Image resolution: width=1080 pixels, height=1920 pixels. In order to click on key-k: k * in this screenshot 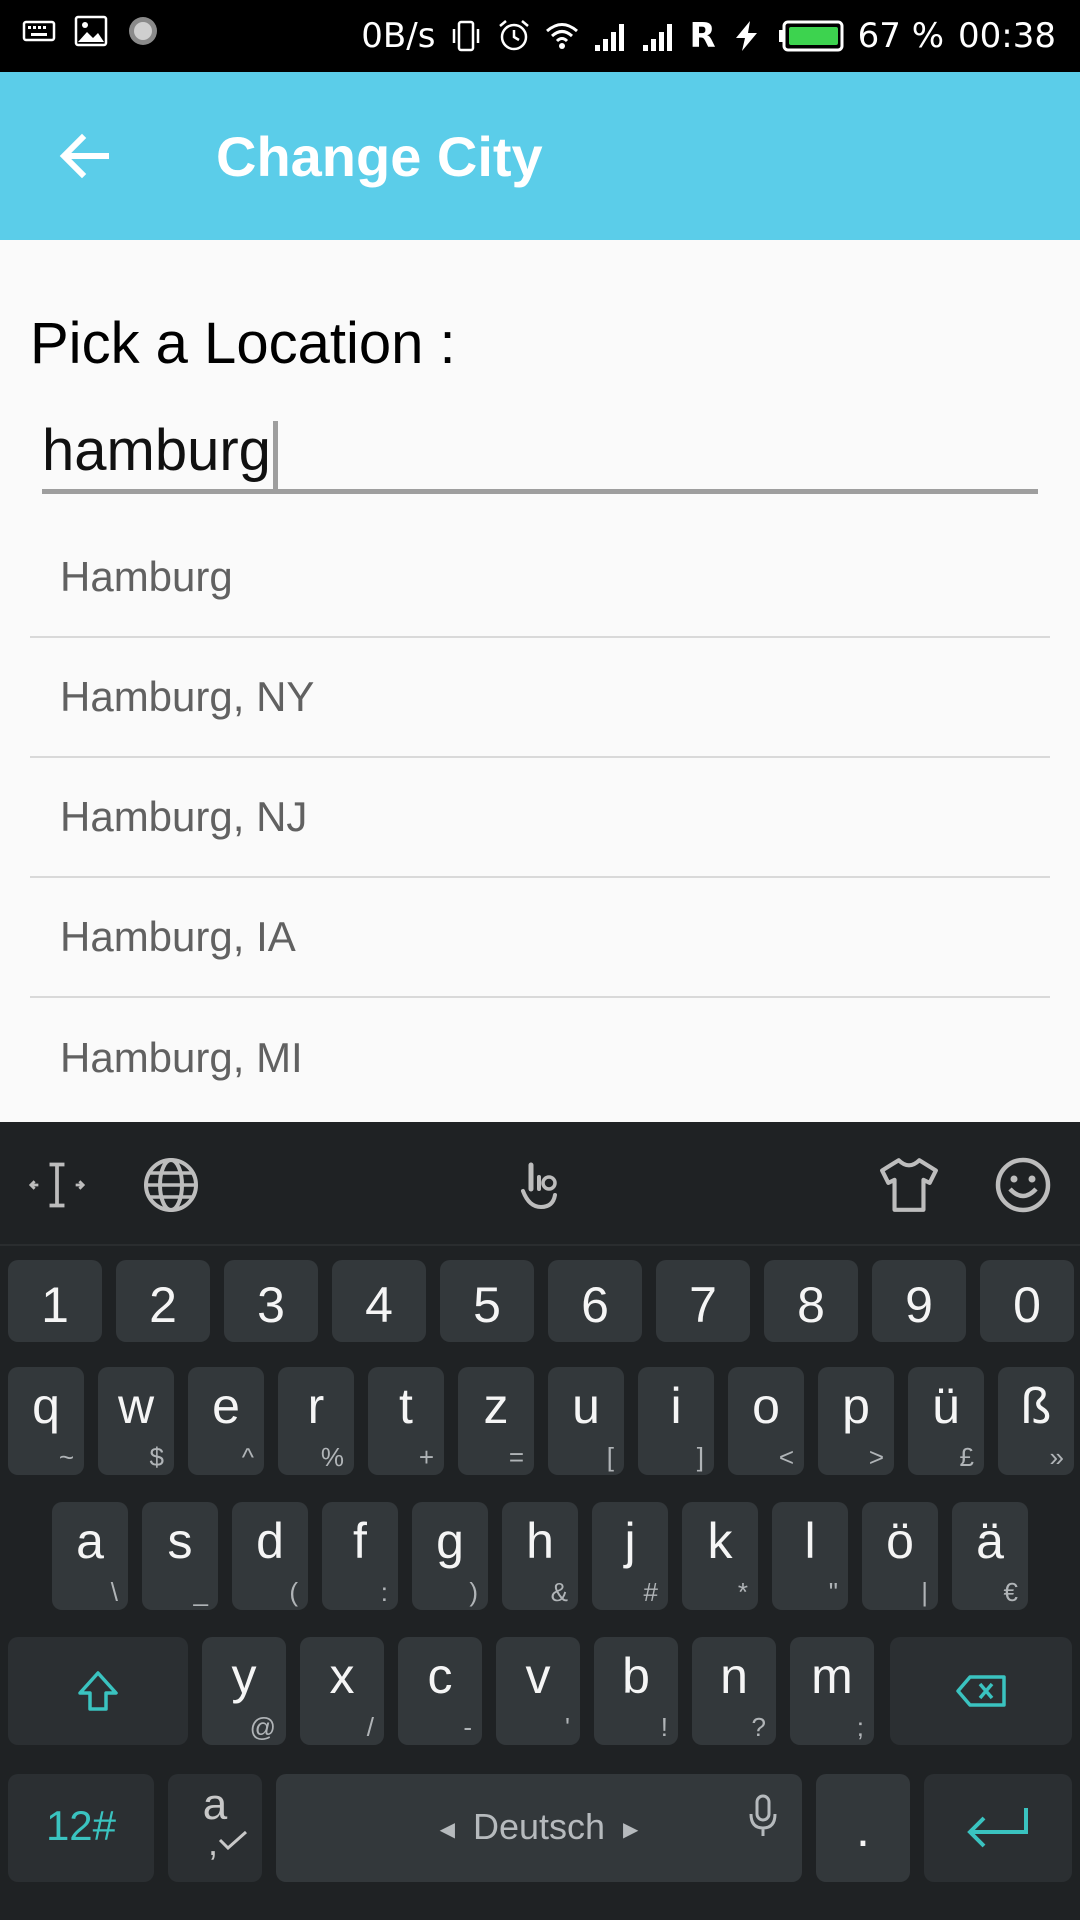, I will do `click(720, 1556)`.